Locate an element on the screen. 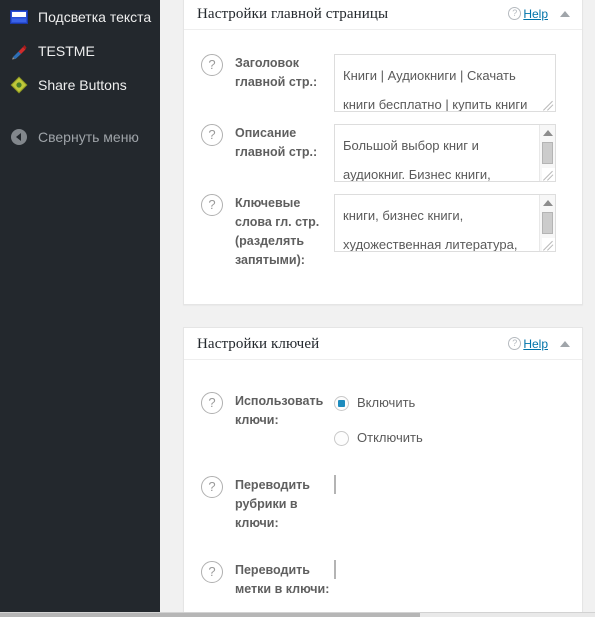 The image size is (595, 617). sidebar-collapse-menu: Свернуть меню is located at coordinates (80, 137).